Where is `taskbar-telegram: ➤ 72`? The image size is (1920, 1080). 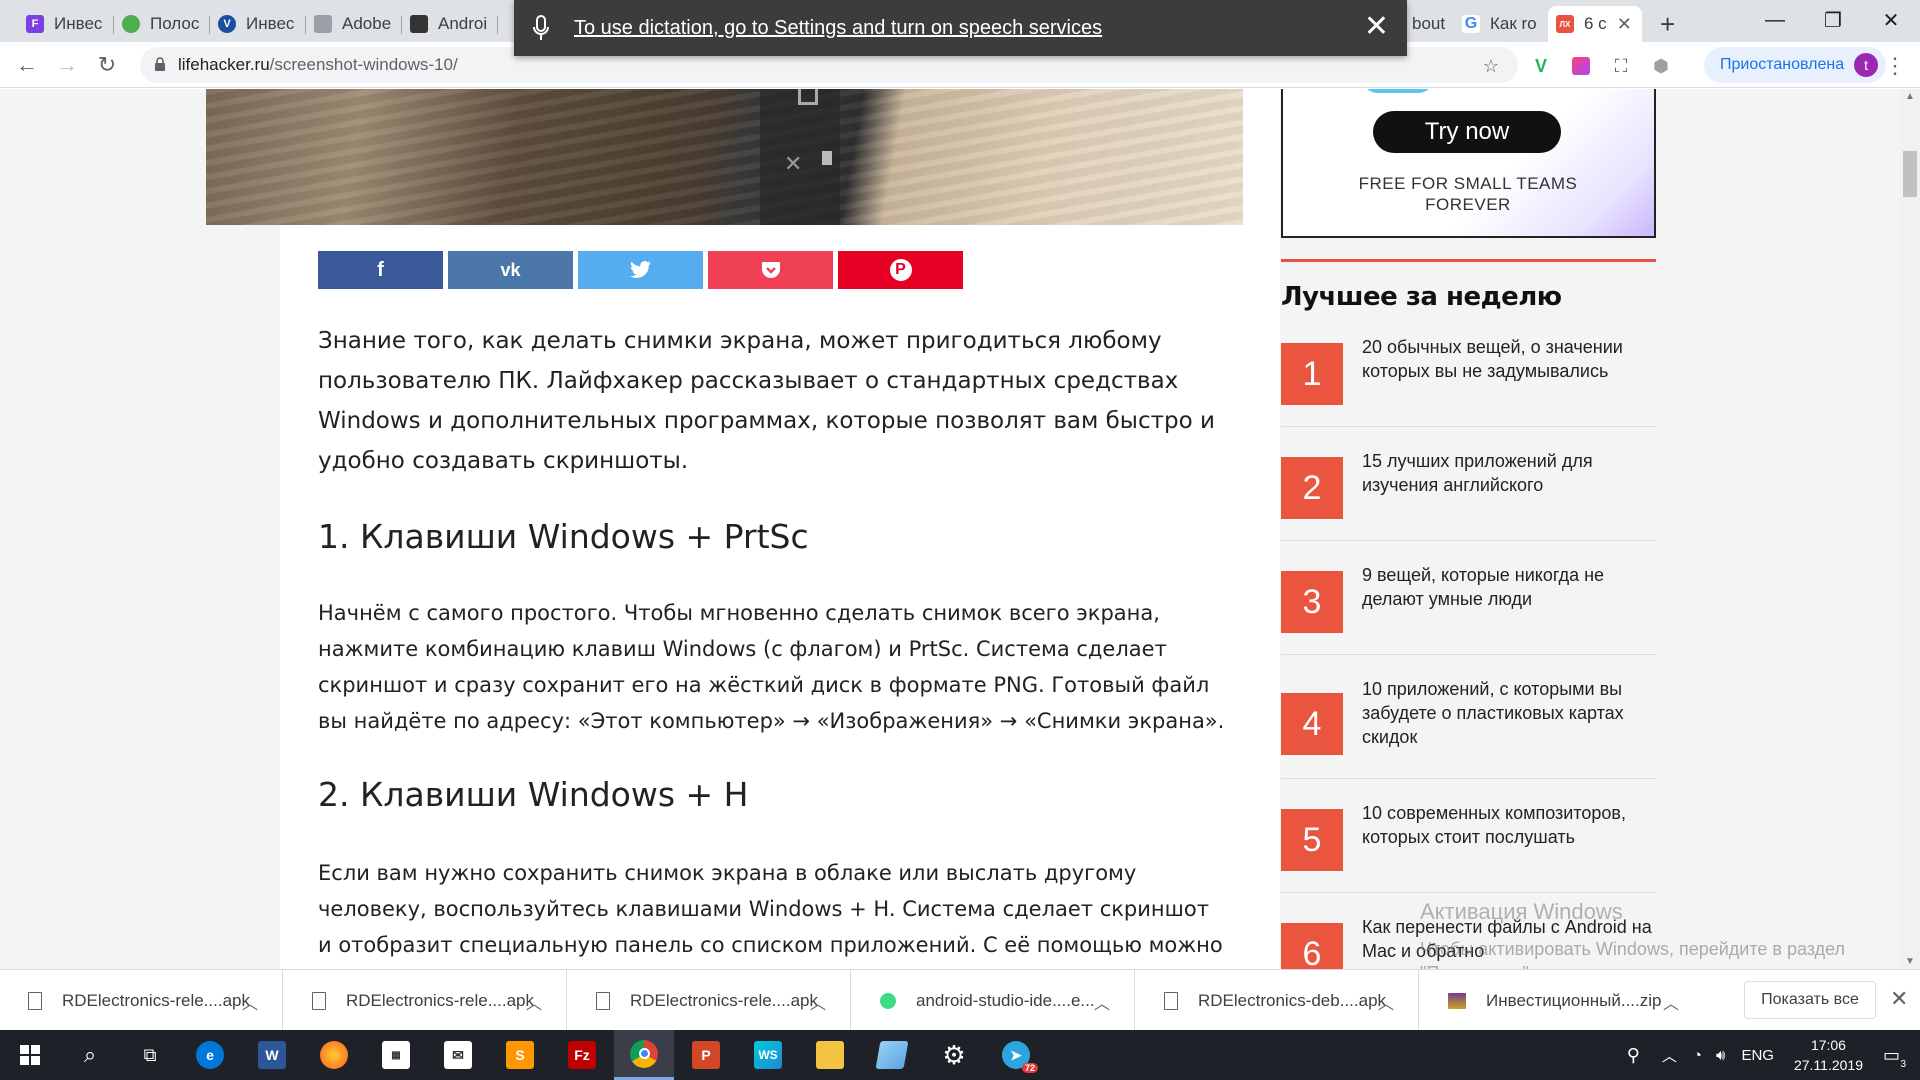
taskbar-telegram: ➤ 72 is located at coordinates (1016, 1055).